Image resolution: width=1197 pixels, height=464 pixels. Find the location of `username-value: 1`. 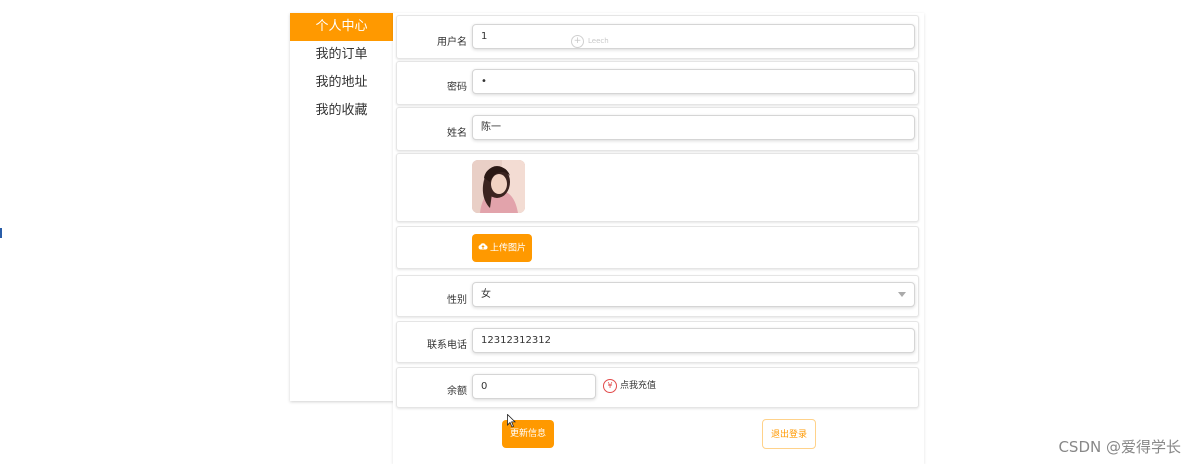

username-value: 1 is located at coordinates (484, 36).